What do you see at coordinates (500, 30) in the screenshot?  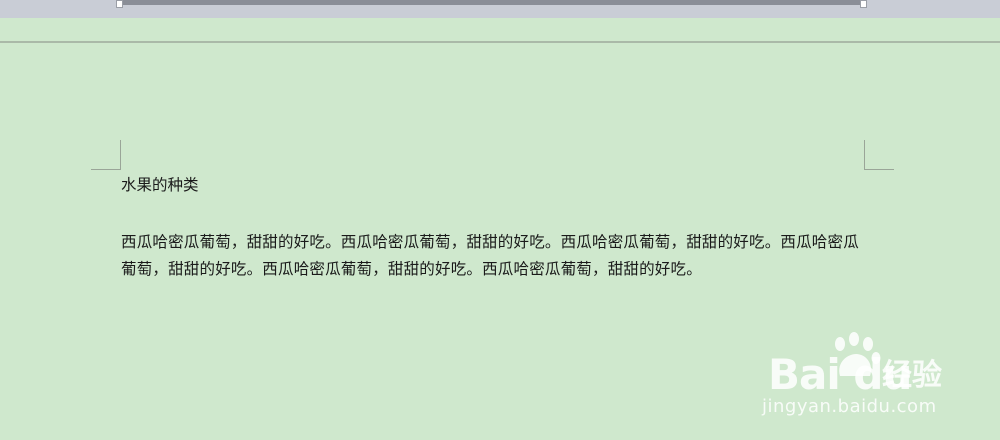 I see `ruler-band` at bounding box center [500, 30].